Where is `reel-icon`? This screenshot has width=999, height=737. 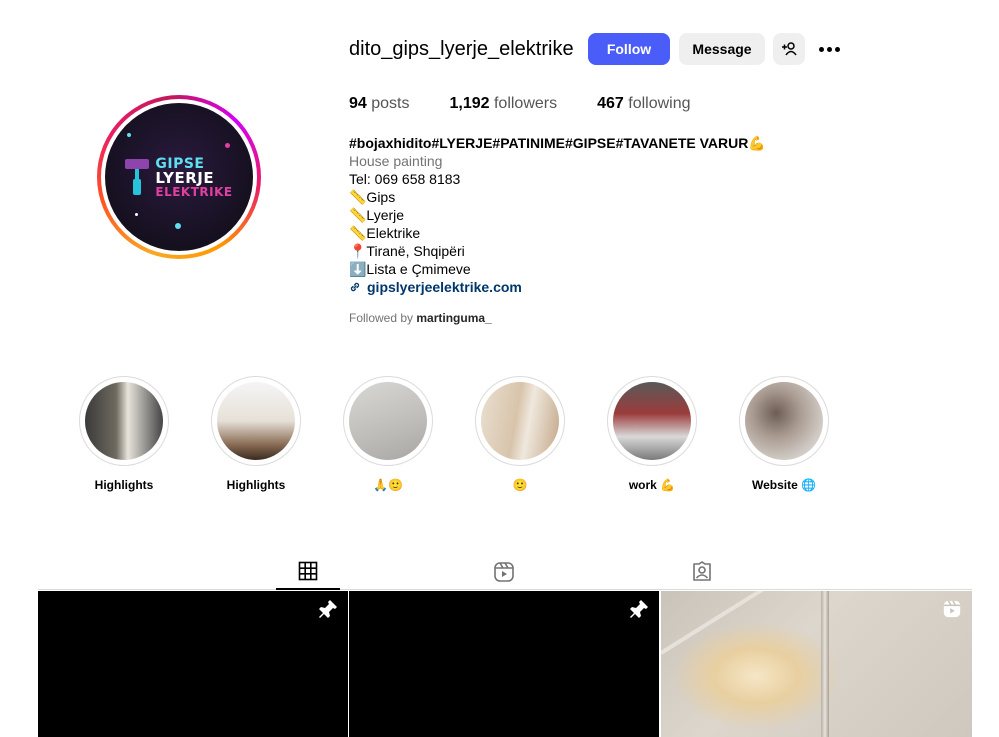
reel-icon is located at coordinates (952, 609).